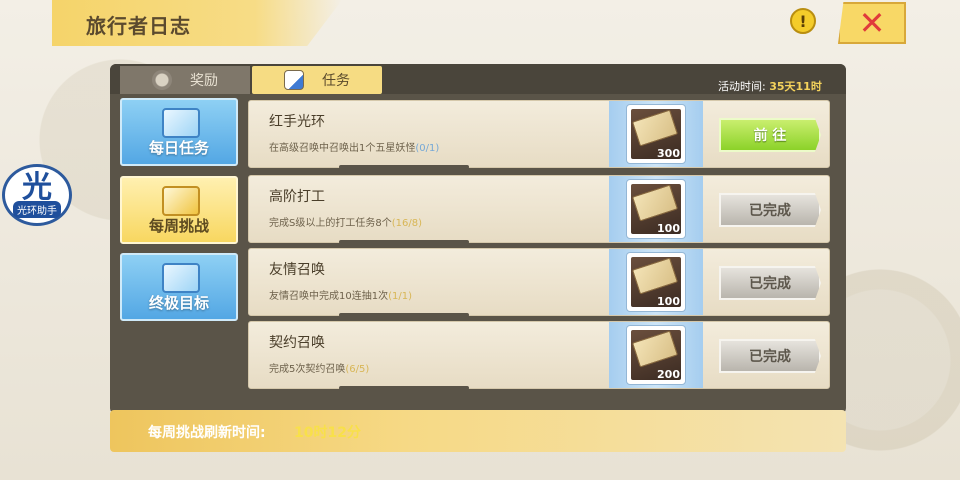  I want to click on daily-scroll-icon, so click(181, 123).